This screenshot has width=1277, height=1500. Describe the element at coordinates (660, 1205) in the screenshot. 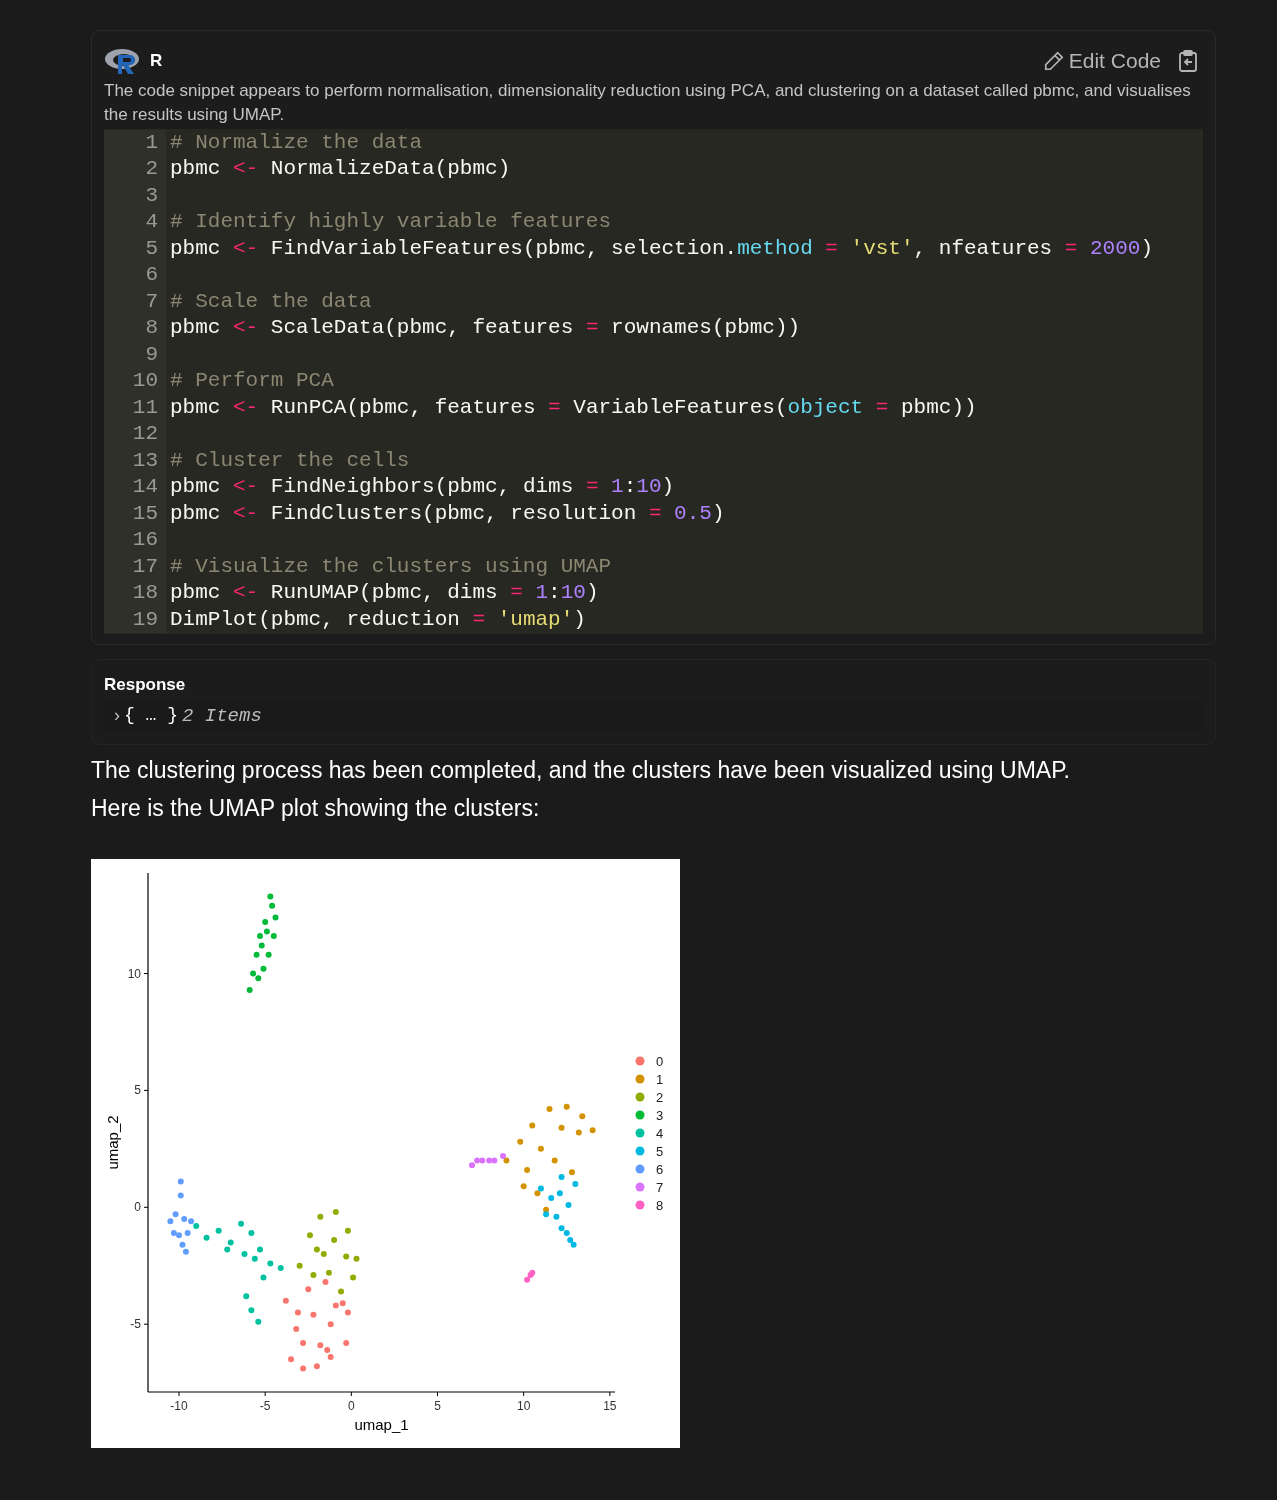

I see `legend-label: 8` at that location.